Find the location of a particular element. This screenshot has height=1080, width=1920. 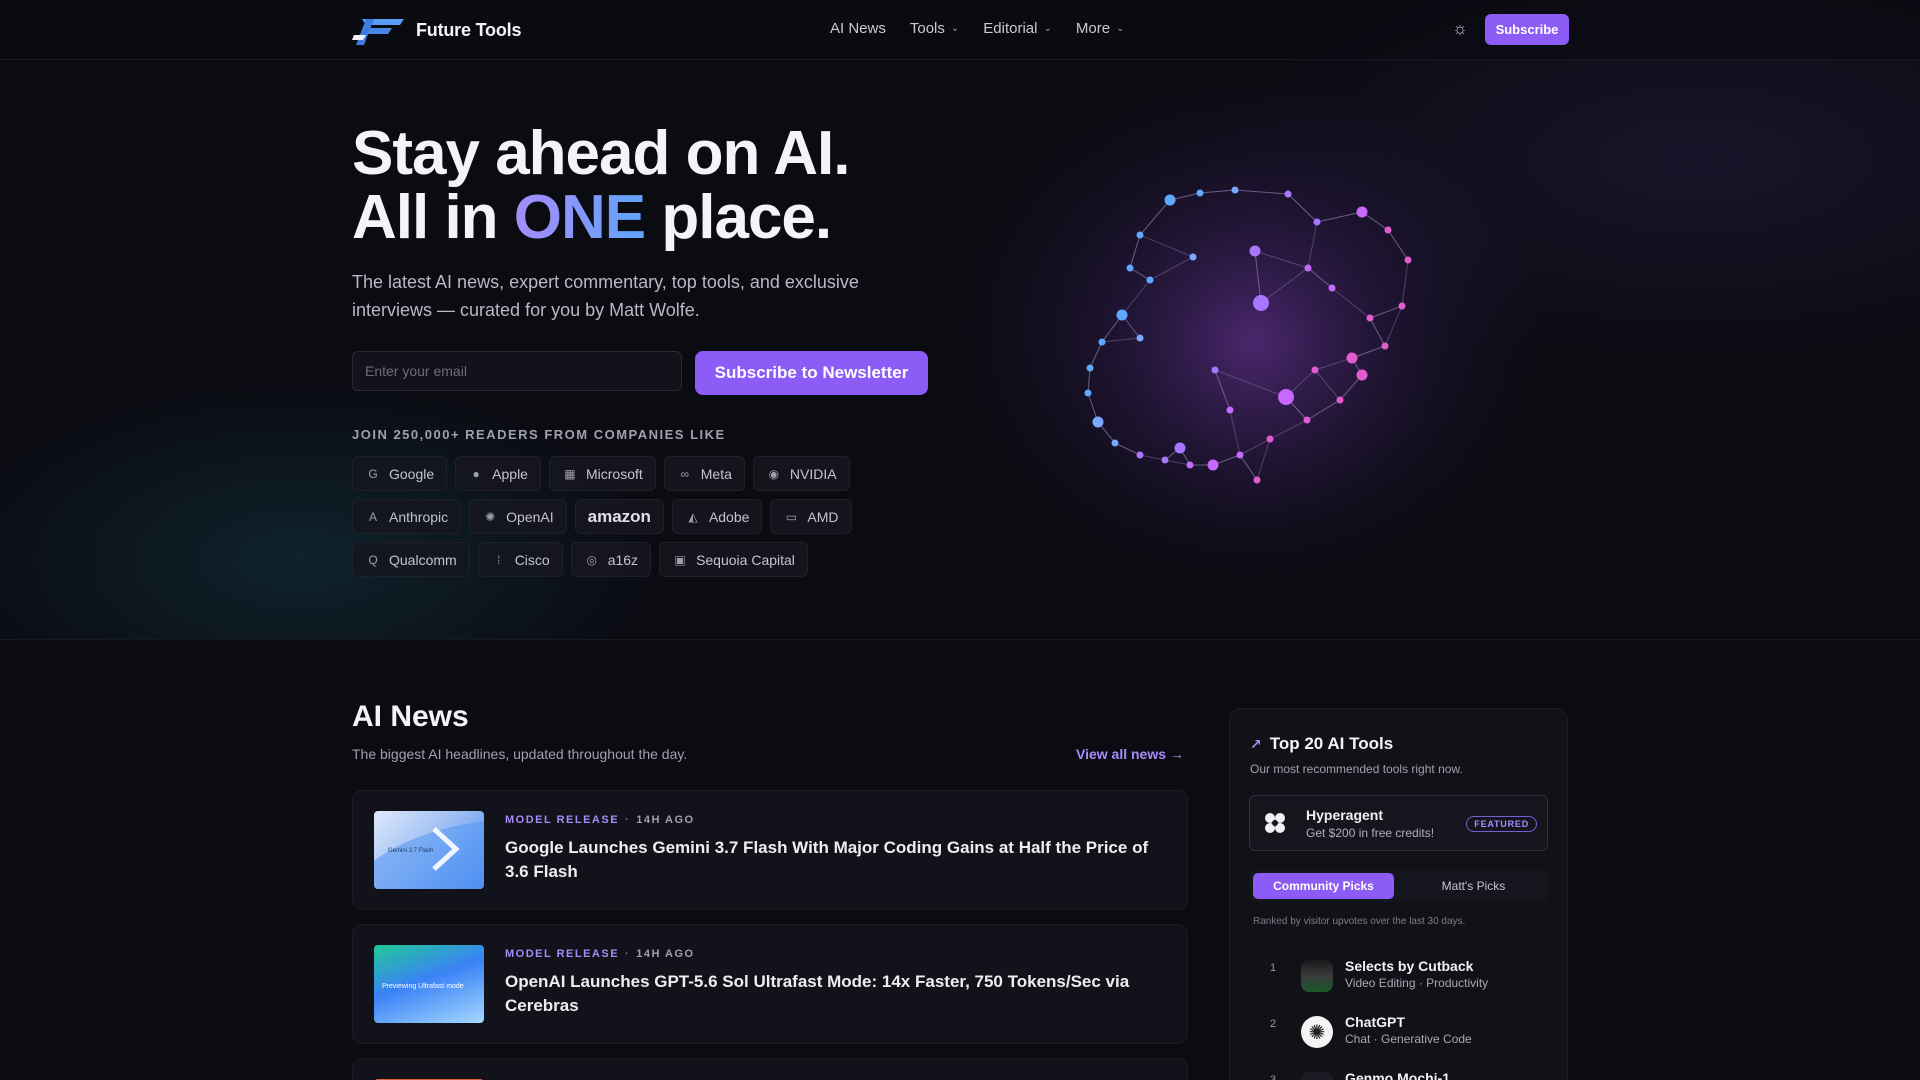

nav-more: More ⌄ is located at coordinates (1100, 28).